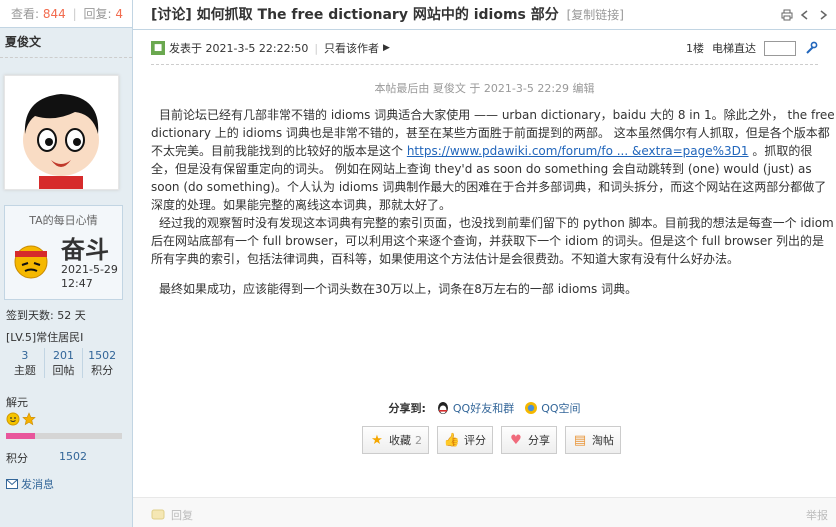 The image size is (836, 527). I want to click on send-message-link: 发消息, so click(30, 484).